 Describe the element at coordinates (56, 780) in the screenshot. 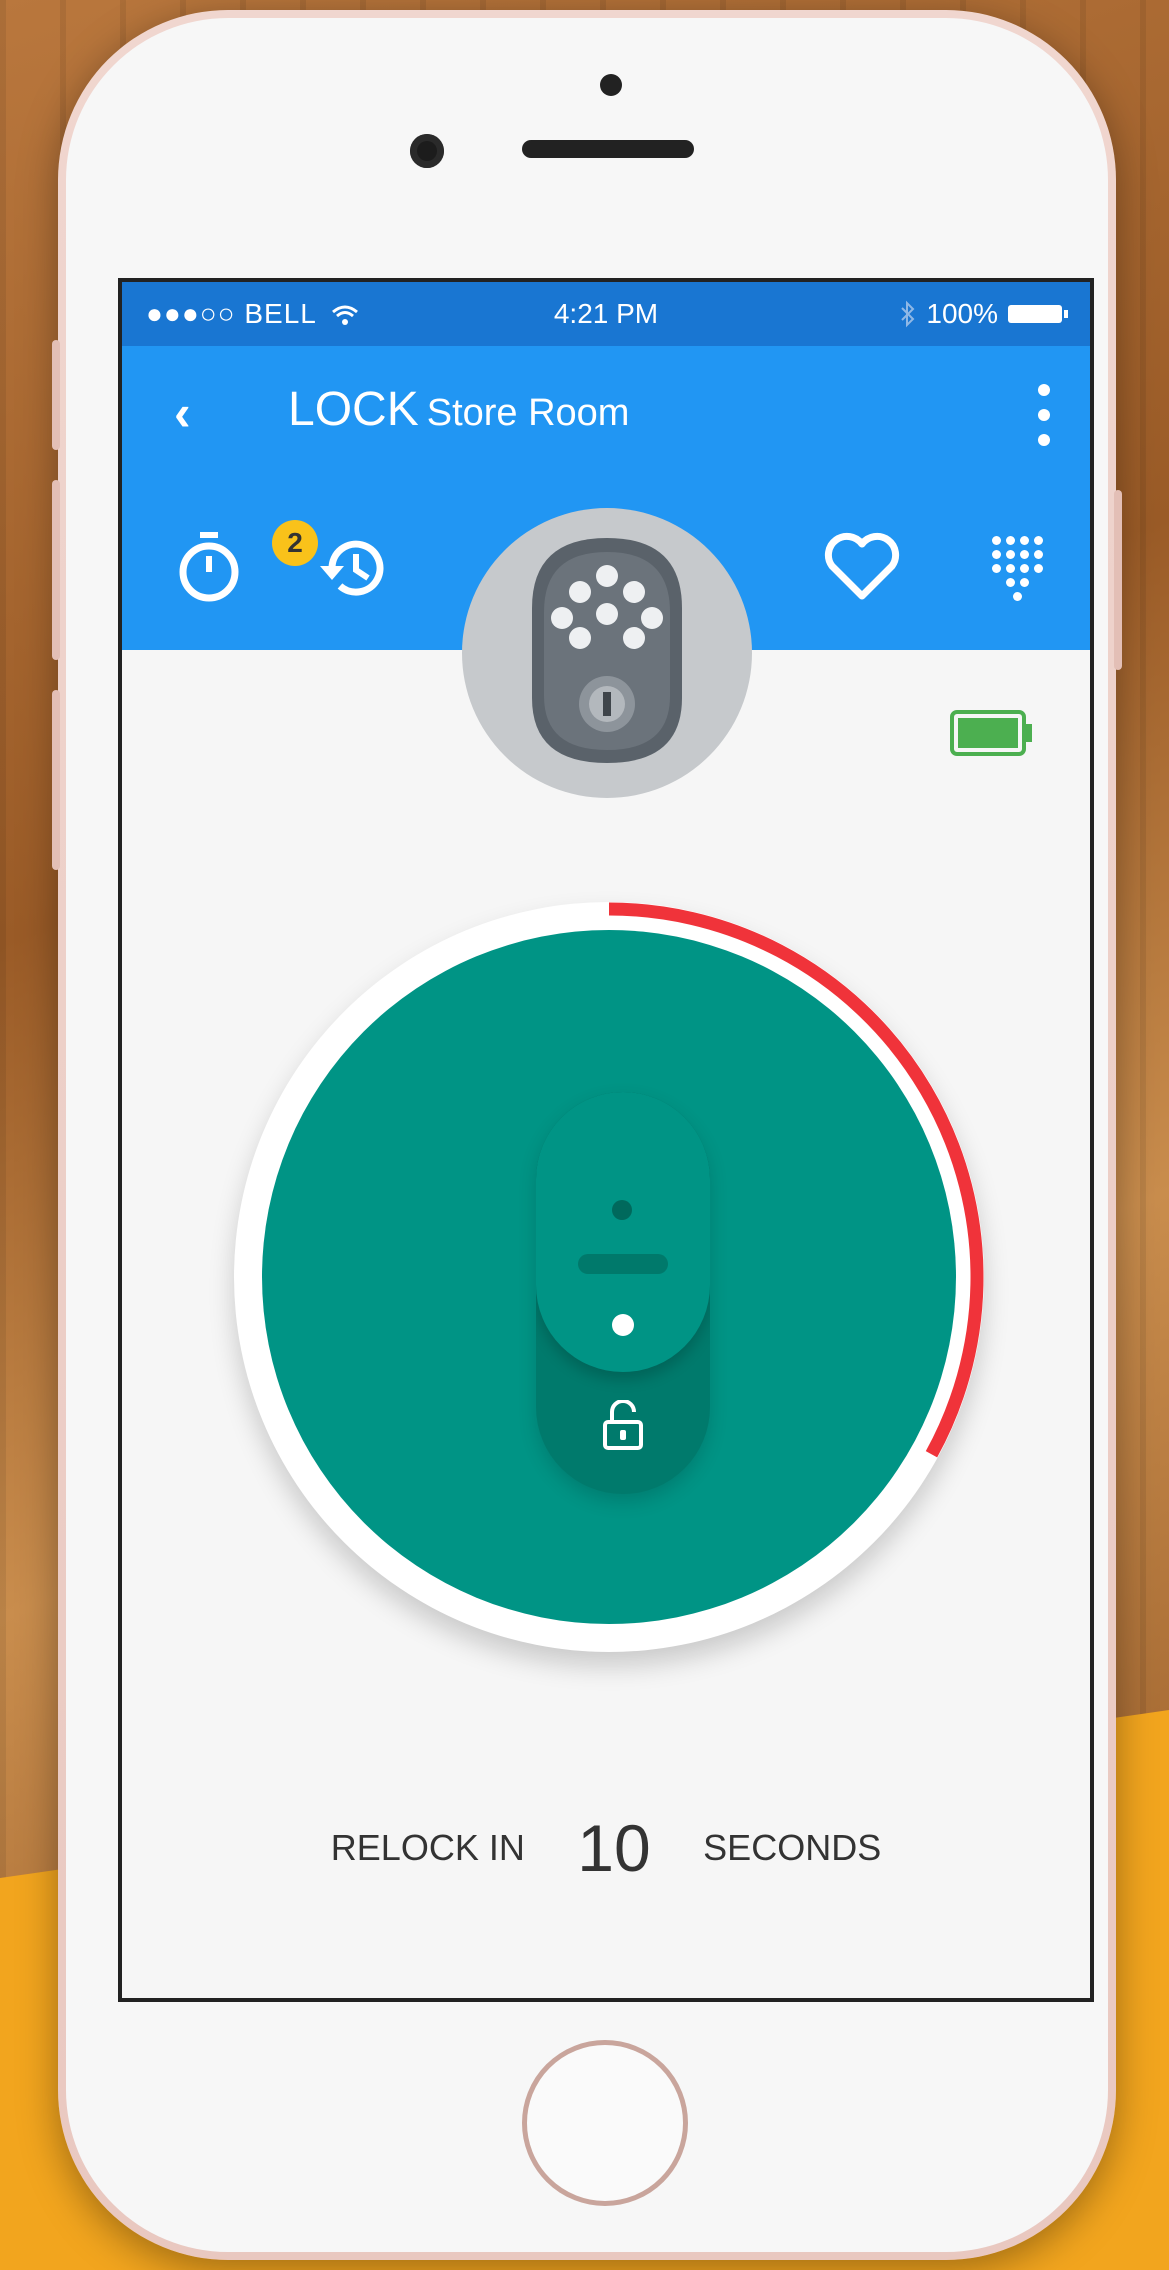

I see `volume-down-button` at that location.